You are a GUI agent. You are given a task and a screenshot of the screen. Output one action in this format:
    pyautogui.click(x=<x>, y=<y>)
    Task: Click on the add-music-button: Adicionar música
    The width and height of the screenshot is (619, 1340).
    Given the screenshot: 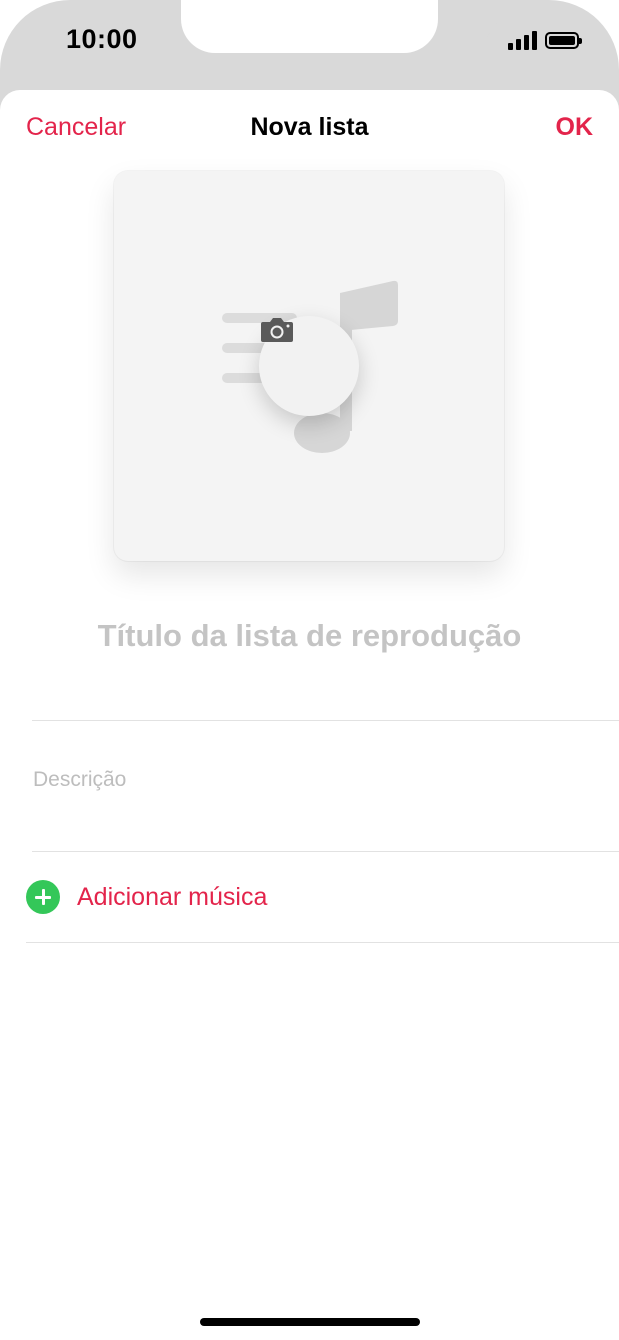 What is the action you would take?
    pyautogui.click(x=146, y=897)
    